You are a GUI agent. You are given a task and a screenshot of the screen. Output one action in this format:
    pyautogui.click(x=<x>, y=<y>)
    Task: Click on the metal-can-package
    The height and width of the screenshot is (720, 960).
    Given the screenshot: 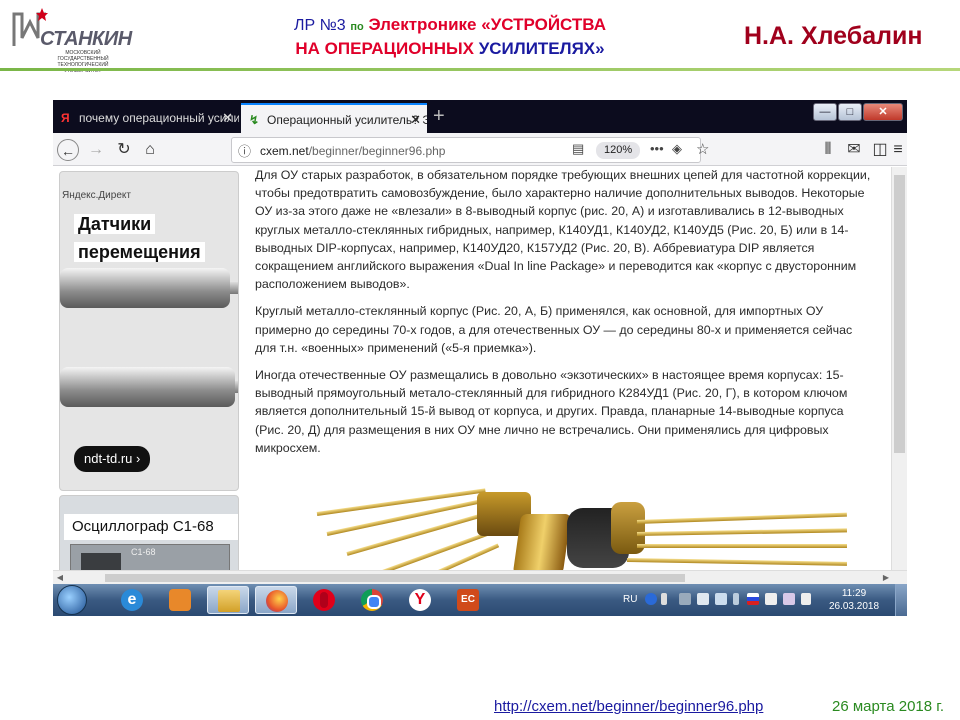 What is the action you would take?
    pyautogui.click(x=542, y=542)
    